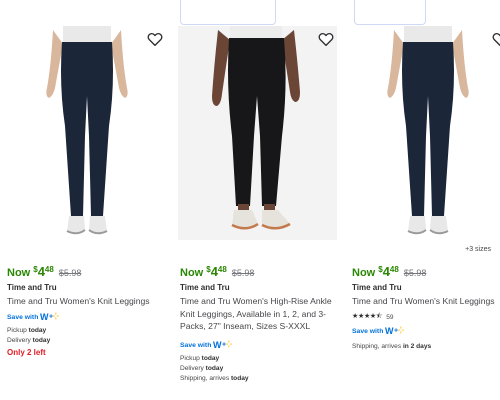 Image resolution: width=500 pixels, height=400 pixels. Describe the element at coordinates (390, 317) in the screenshot. I see `rating-count: 59` at that location.